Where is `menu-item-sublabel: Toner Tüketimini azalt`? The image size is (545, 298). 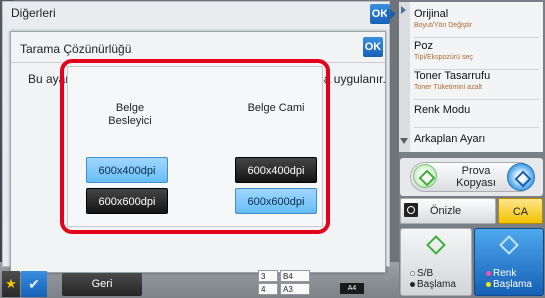
menu-item-sublabel: Toner Tüketimini azalt is located at coordinates (448, 87).